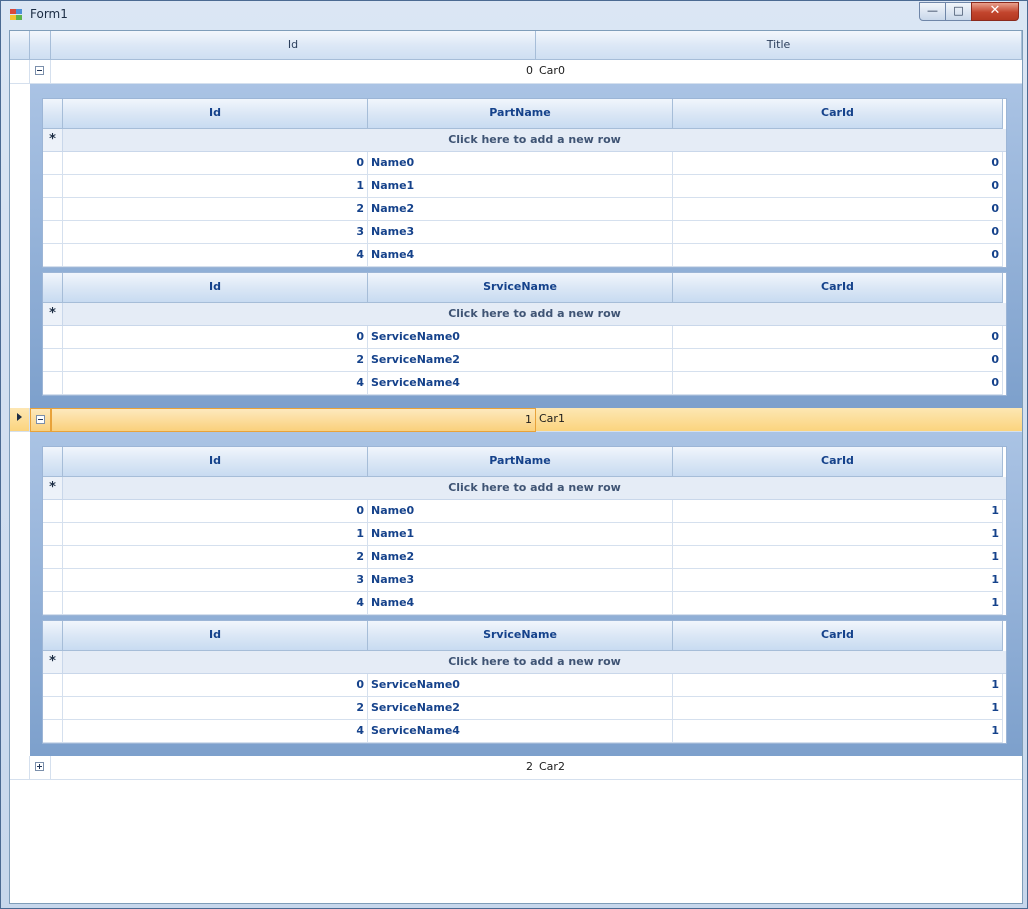 This screenshot has height=909, width=1028. I want to click on app-icon, so click(16, 15).